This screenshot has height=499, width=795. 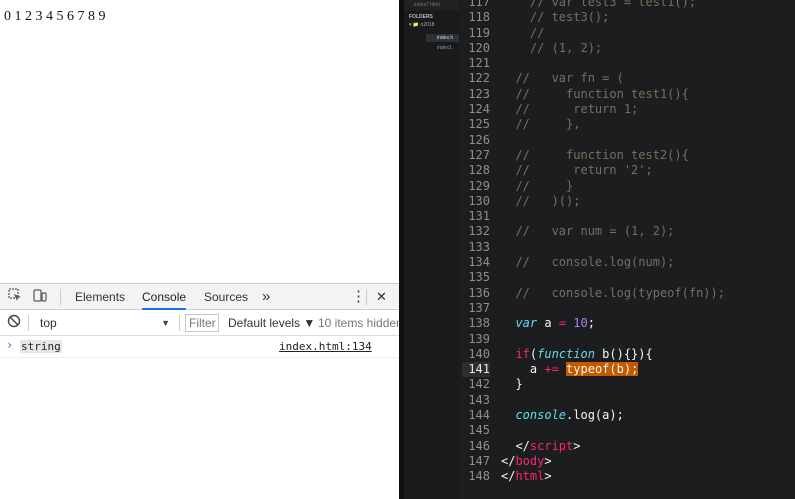 I want to click on line-number: 124, so click(x=479, y=109).